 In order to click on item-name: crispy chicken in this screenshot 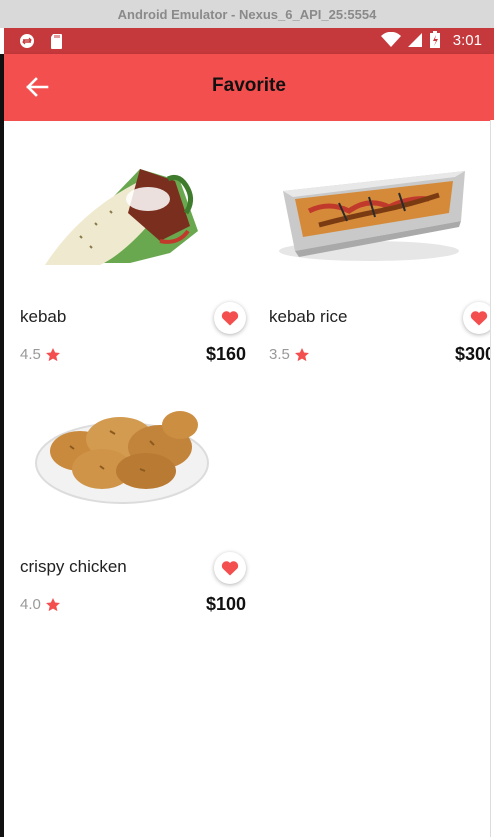, I will do `click(73, 566)`.